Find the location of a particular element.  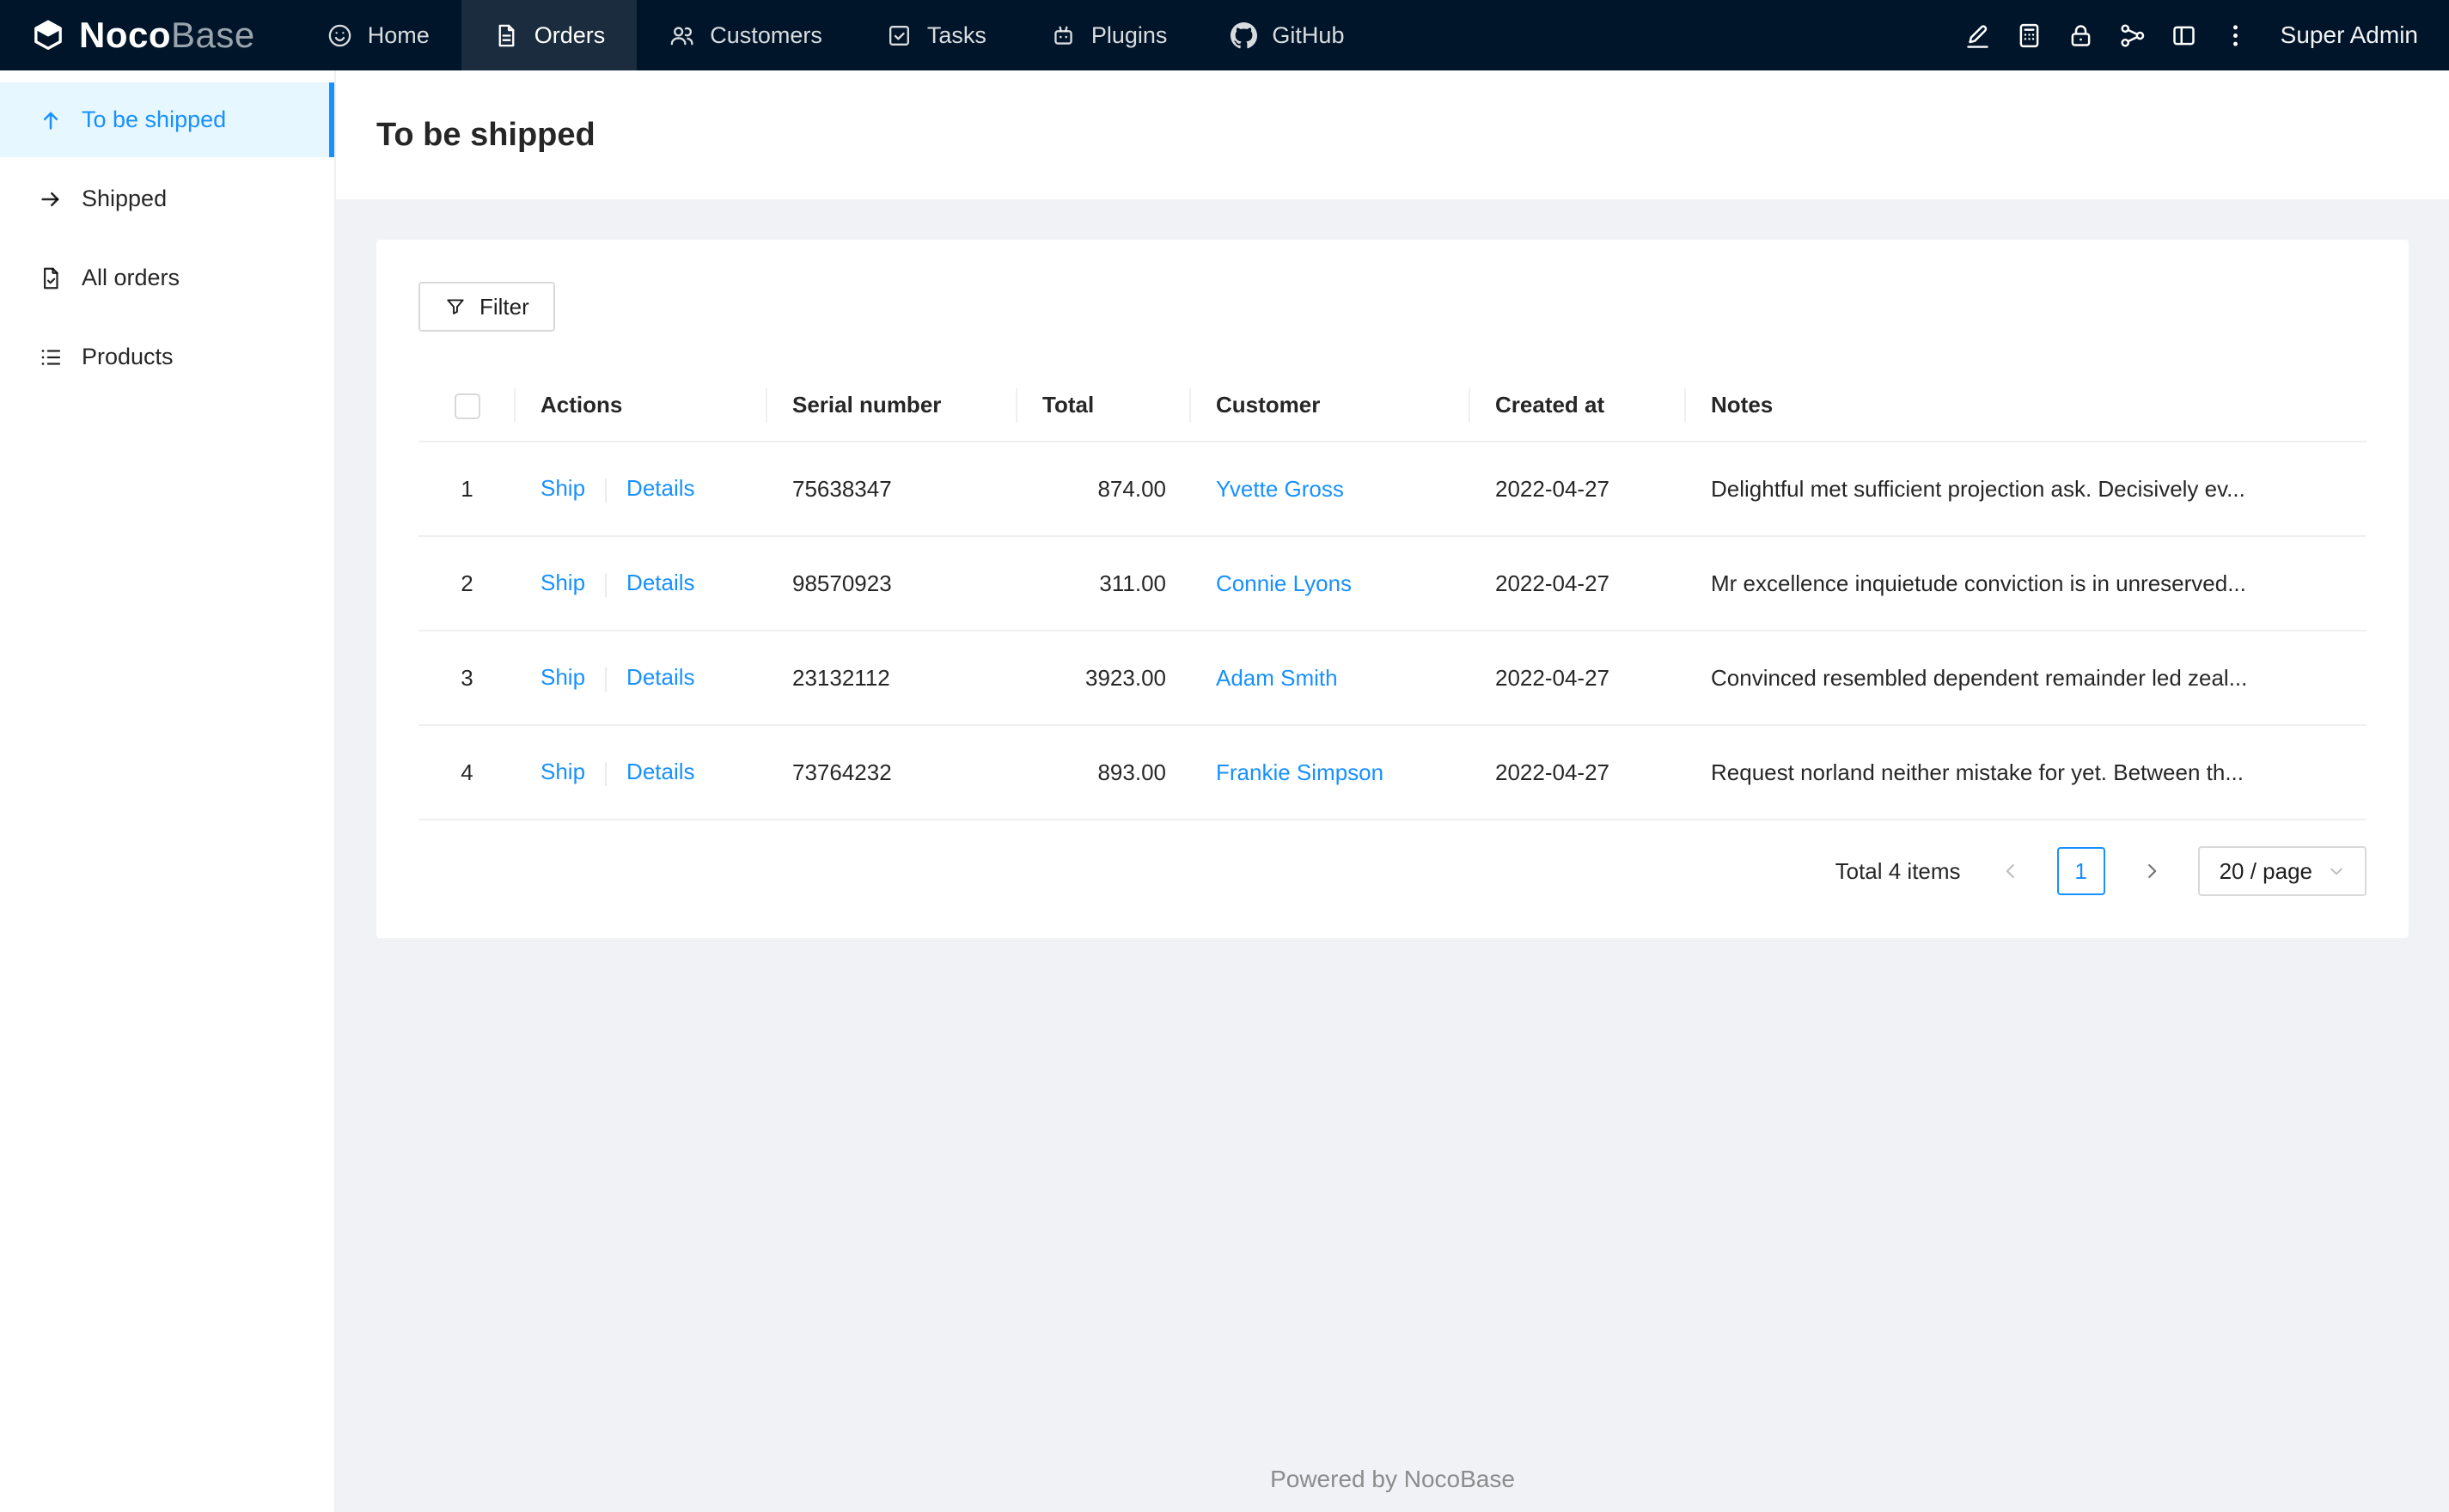

nav-item-github: GitHub is located at coordinates (1287, 35).